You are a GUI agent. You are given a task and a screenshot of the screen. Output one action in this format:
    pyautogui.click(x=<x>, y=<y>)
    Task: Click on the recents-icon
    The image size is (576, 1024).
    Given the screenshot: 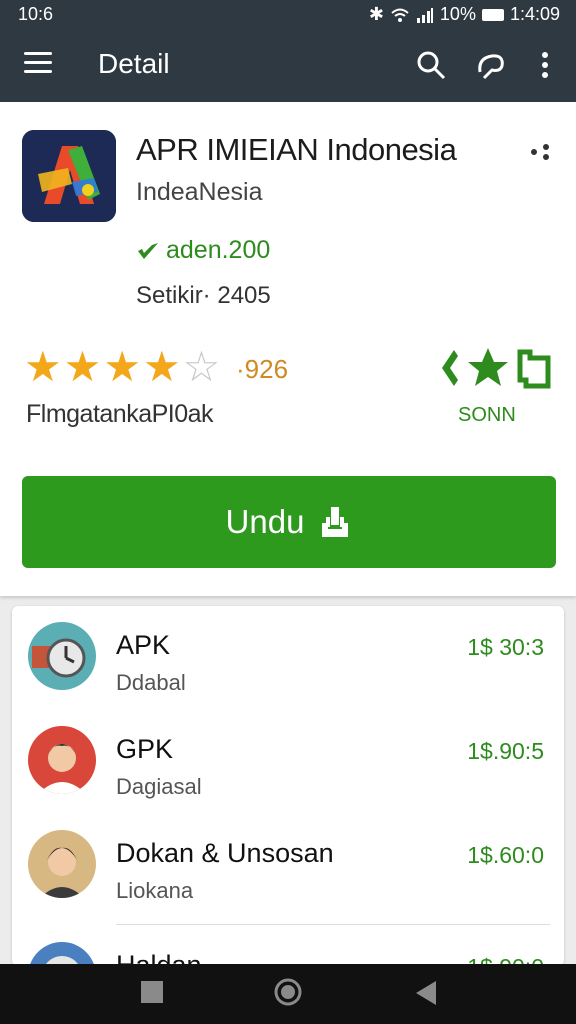 What is the action you would take?
    pyautogui.click(x=152, y=992)
    